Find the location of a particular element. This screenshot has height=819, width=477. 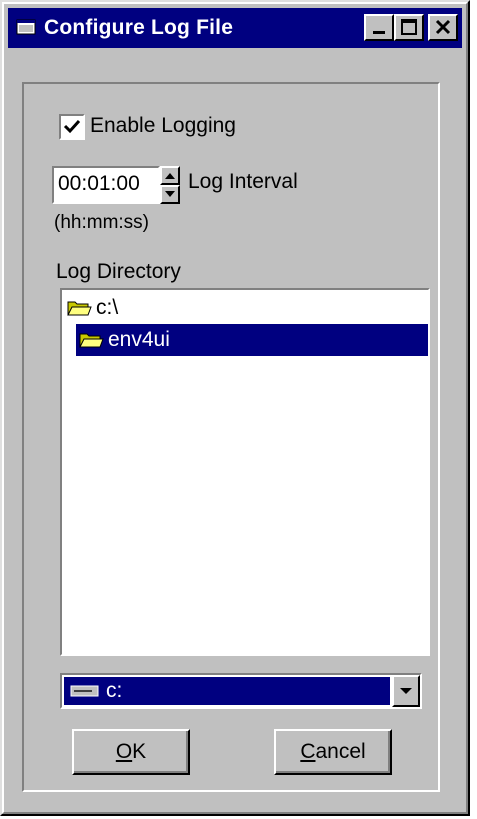

maximize-button is located at coordinates (409, 27).